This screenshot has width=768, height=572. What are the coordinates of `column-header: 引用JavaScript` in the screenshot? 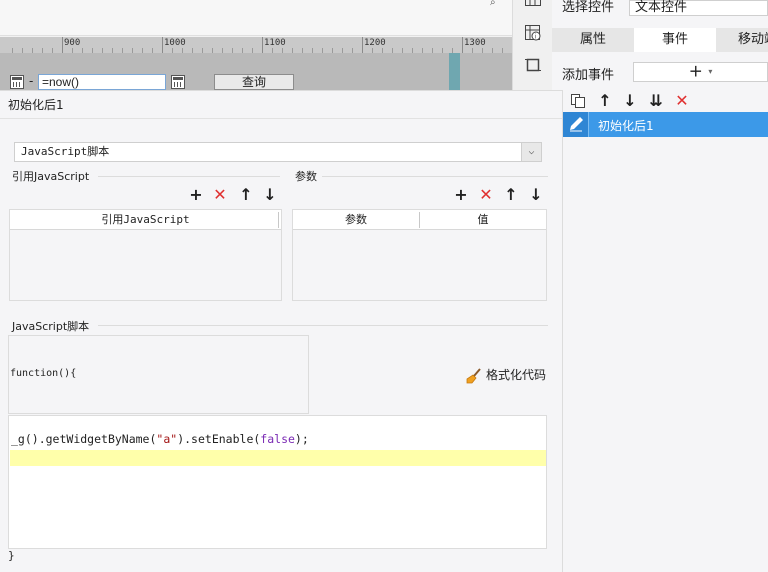 It's located at (145, 219).